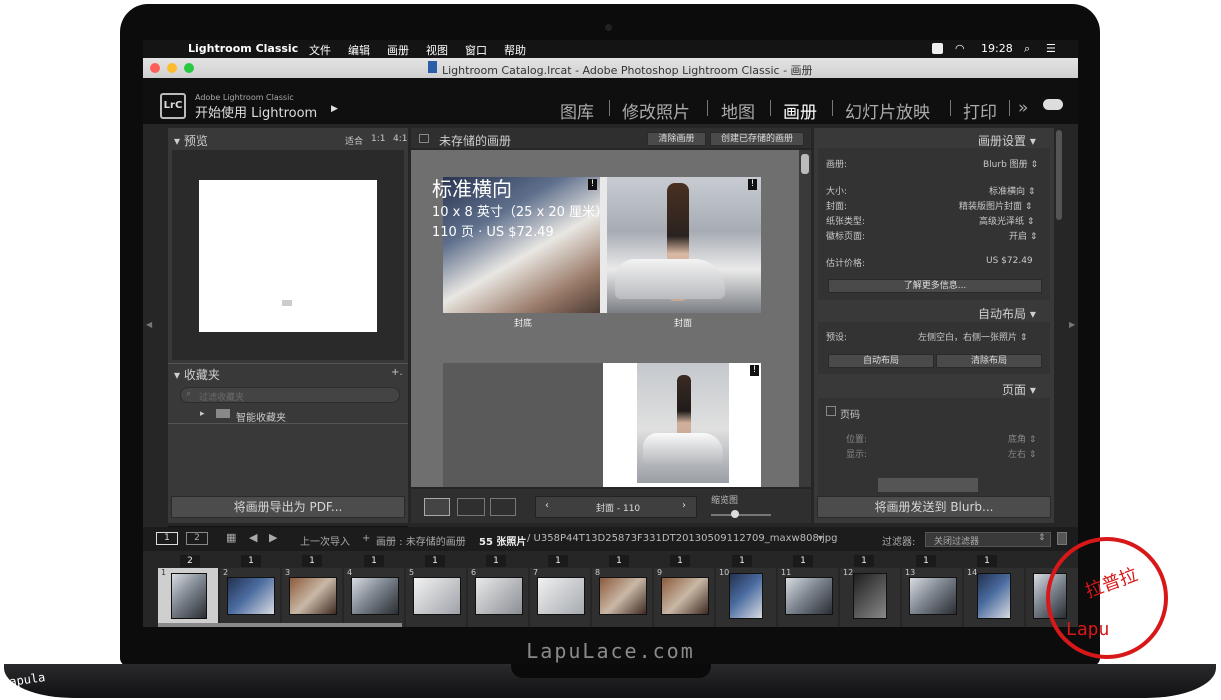 This screenshot has height=700, width=1221. I want to click on grid-view-icon: ▦, so click(231, 537).